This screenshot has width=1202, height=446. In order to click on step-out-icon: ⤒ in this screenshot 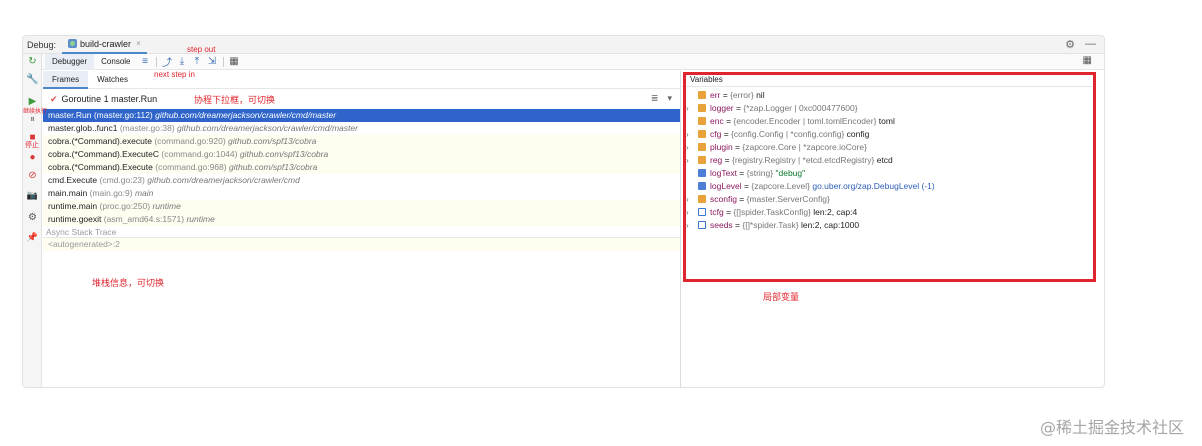, I will do `click(197, 61)`.